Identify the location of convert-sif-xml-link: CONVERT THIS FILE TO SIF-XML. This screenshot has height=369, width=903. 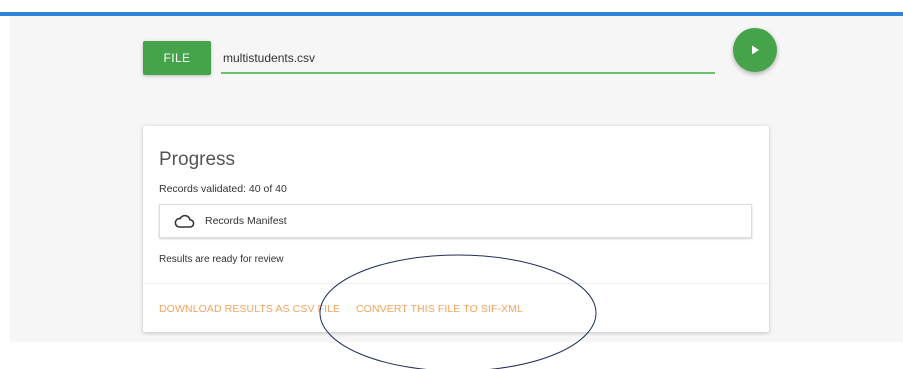
(439, 309).